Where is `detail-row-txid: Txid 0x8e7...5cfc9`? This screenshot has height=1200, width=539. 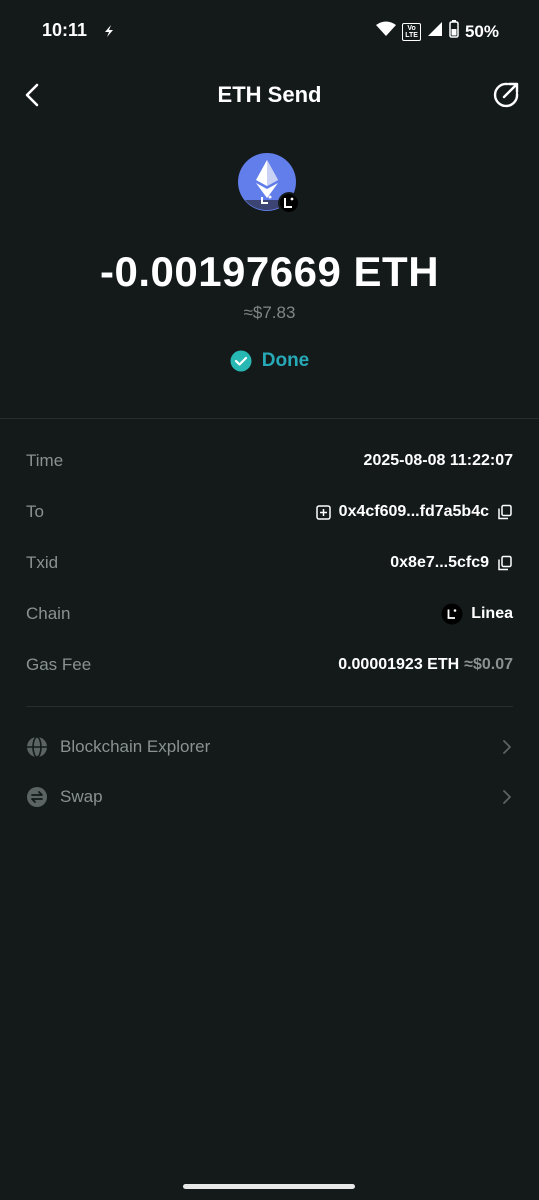 detail-row-txid: Txid 0x8e7...5cfc9 is located at coordinates (269, 563).